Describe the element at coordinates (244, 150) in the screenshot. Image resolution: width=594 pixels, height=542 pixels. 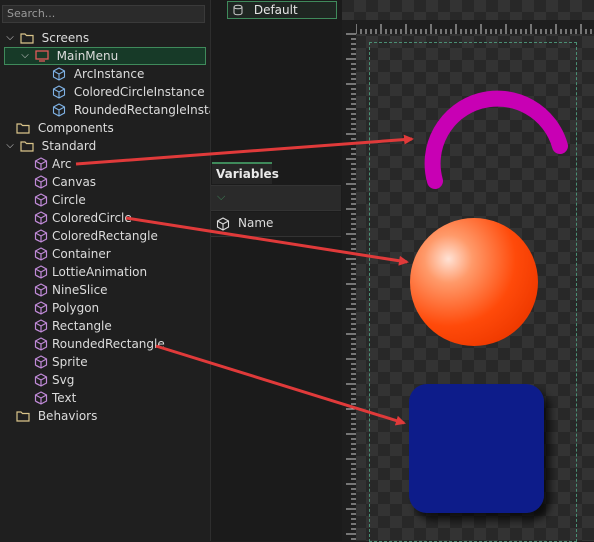
I see `arrow-arc` at that location.